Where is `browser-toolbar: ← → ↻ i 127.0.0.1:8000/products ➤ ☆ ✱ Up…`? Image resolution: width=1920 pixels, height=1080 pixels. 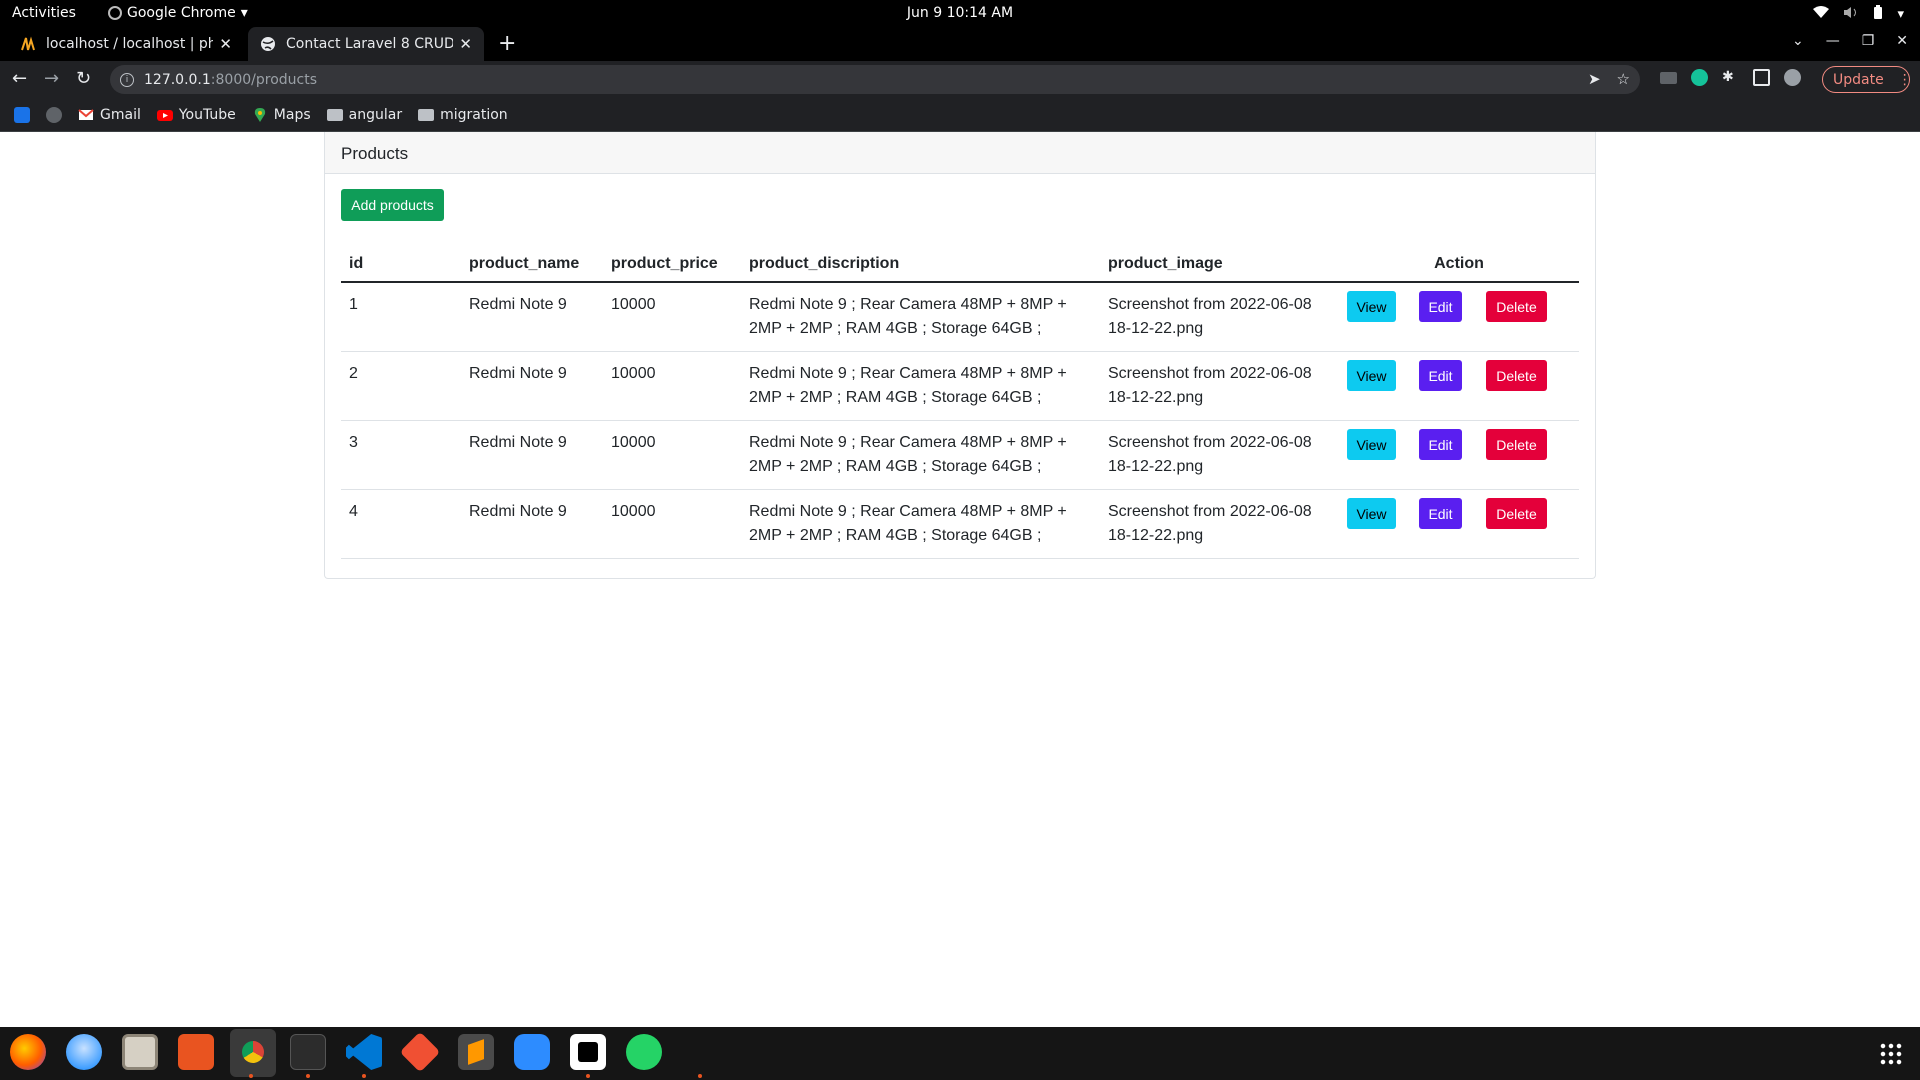 browser-toolbar: ← → ↻ i 127.0.0.1:8000/products ➤ ☆ ✱ Up… is located at coordinates (960, 79).